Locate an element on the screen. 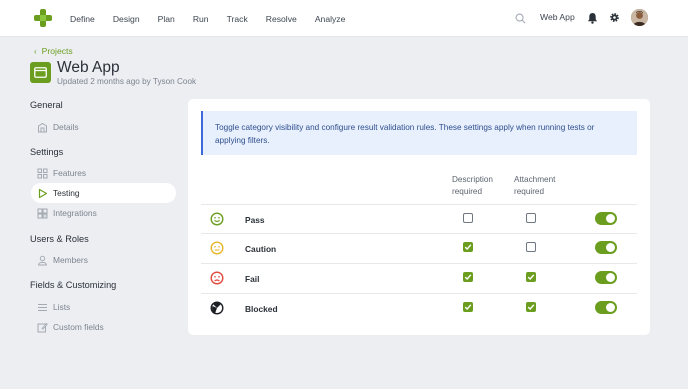  sidebar-item-testing: Testing is located at coordinates (103, 193).